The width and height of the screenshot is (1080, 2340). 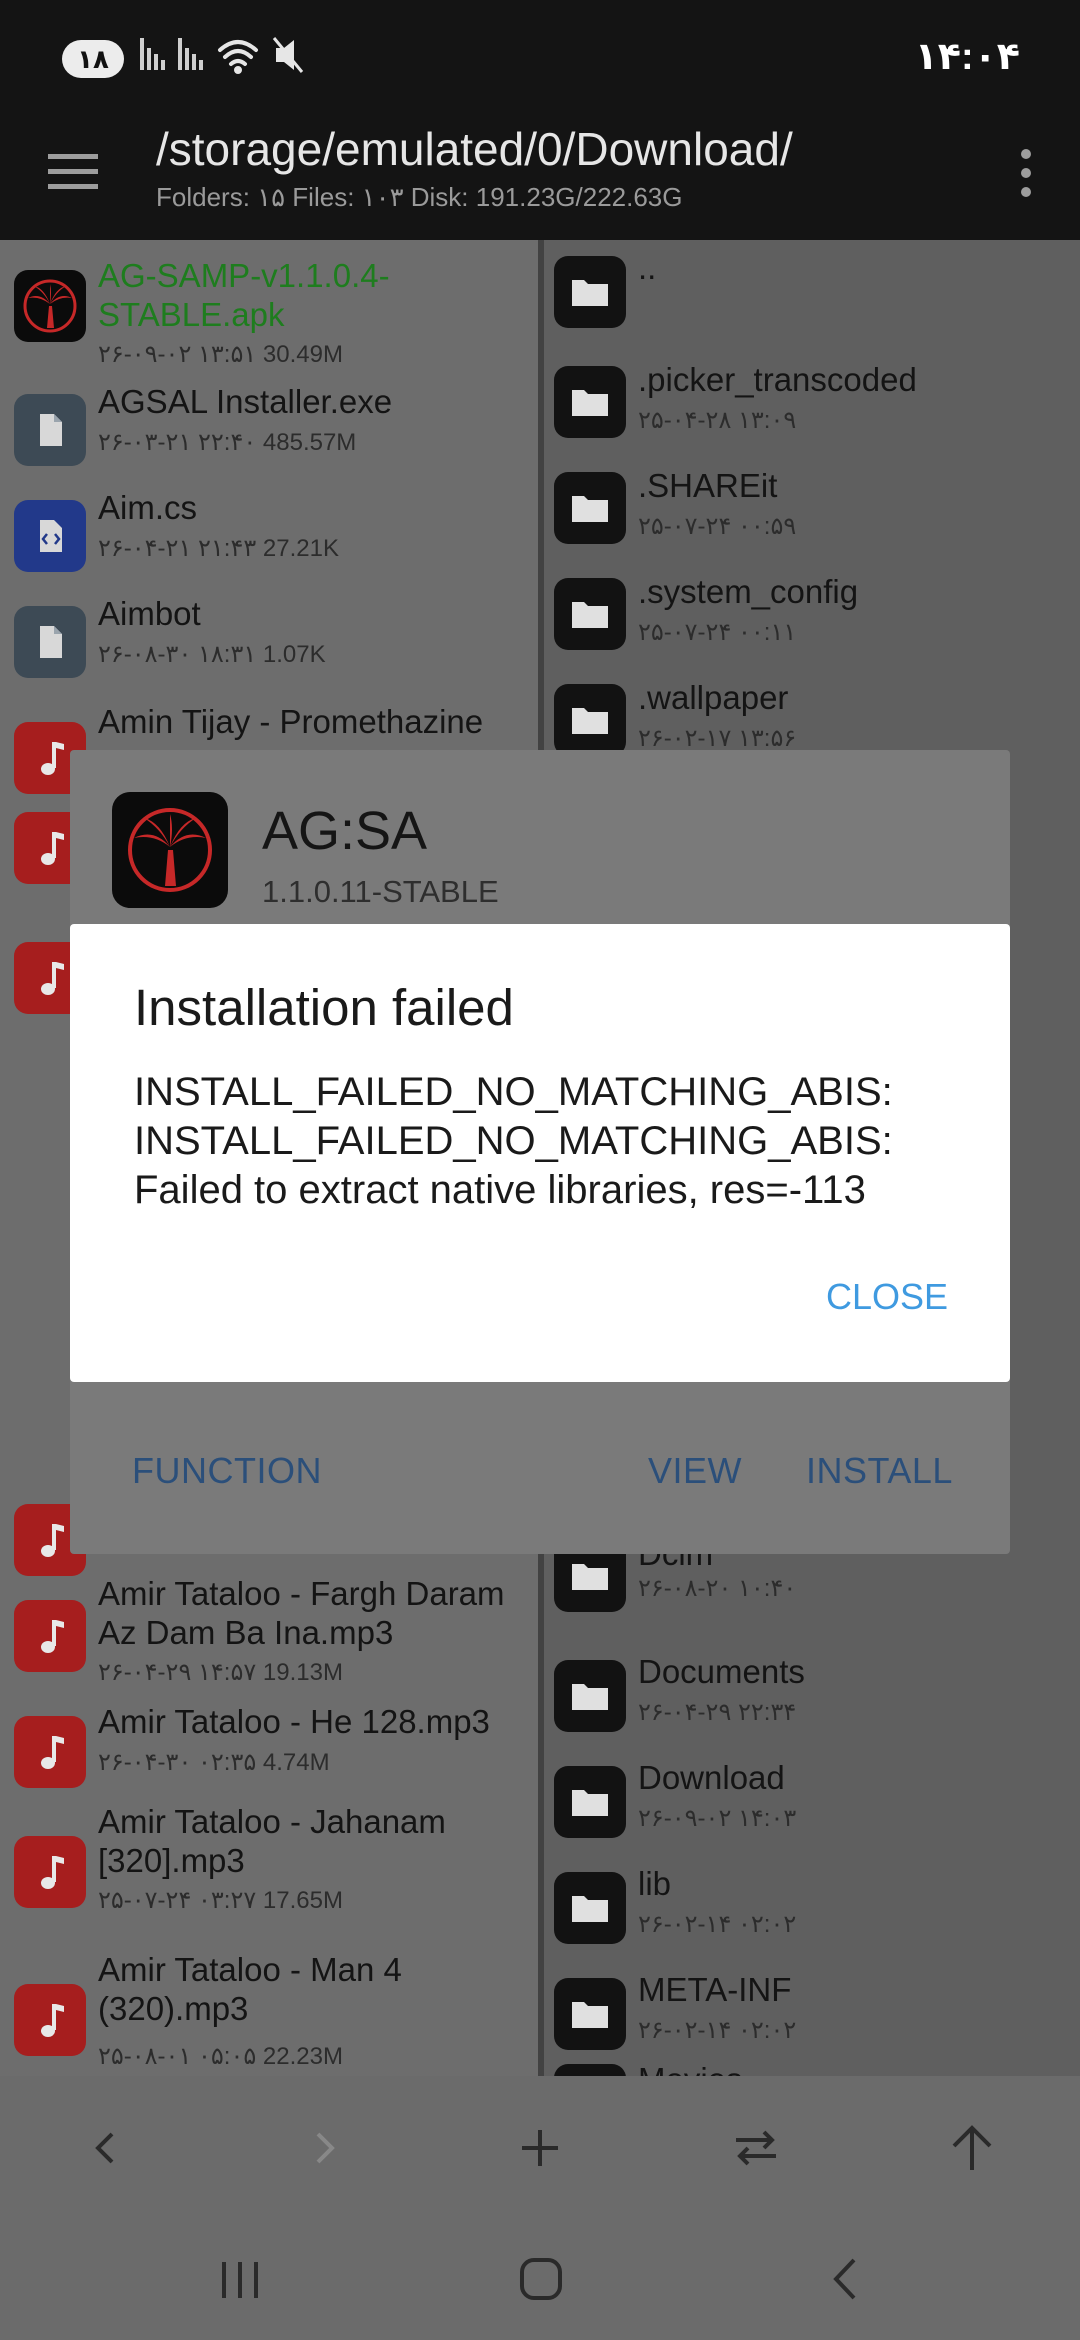 I want to click on view-button: VIEW, so click(x=695, y=1471).